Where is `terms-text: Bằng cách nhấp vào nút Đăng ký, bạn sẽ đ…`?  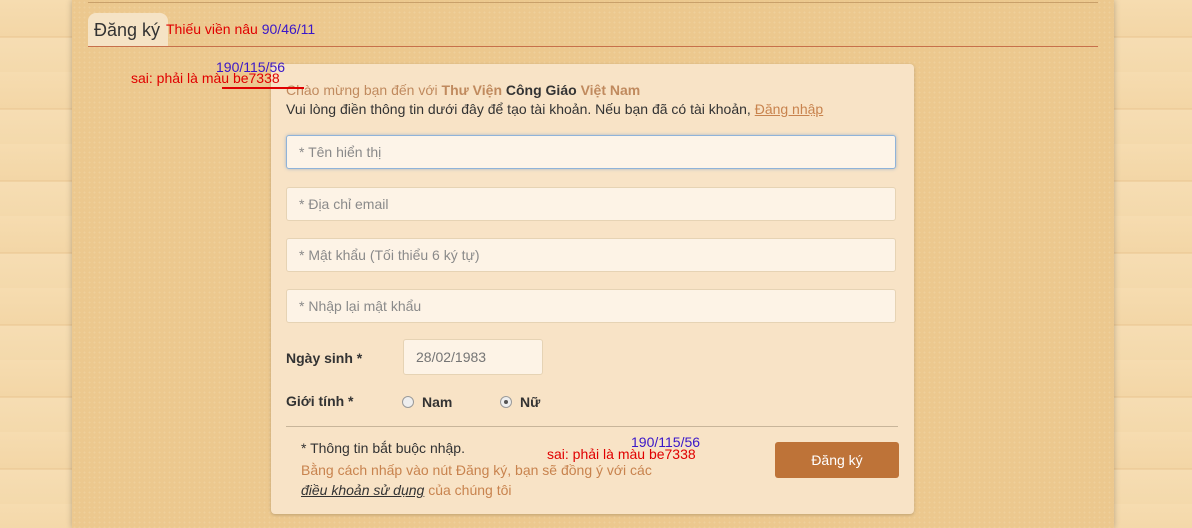
terms-text: Bằng cách nhấp vào nút Đăng ký, bạn sẽ đ… is located at coordinates (476, 480).